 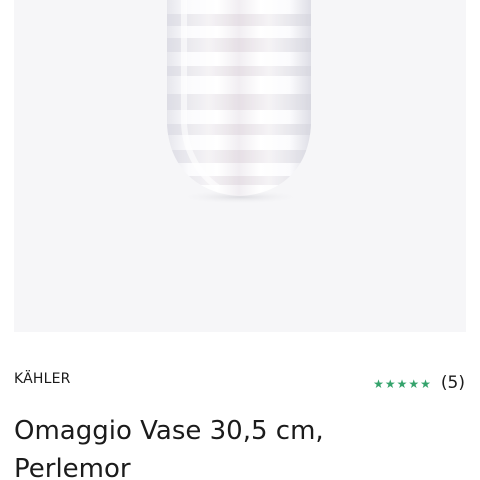 I want to click on product-rating: ★ ★ ★ ★ ★ (5), so click(x=419, y=383).